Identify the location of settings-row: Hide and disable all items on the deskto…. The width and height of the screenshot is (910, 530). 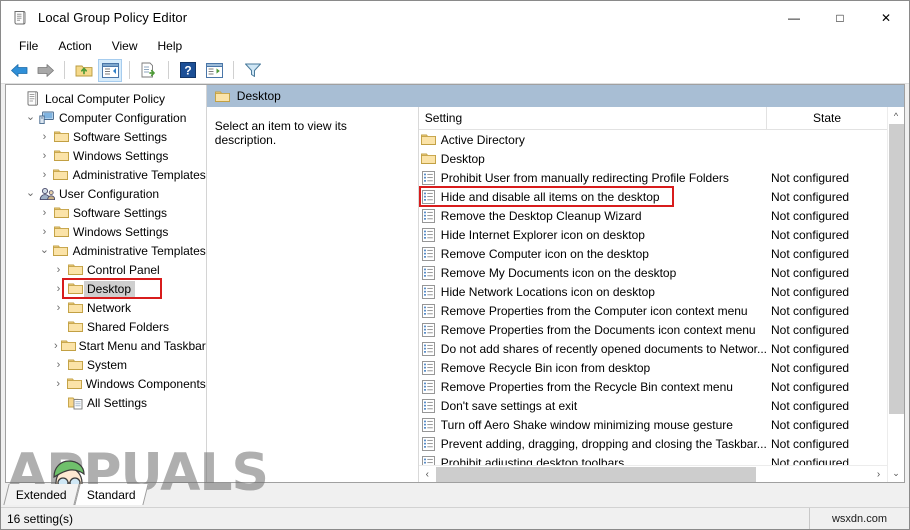
(652, 196).